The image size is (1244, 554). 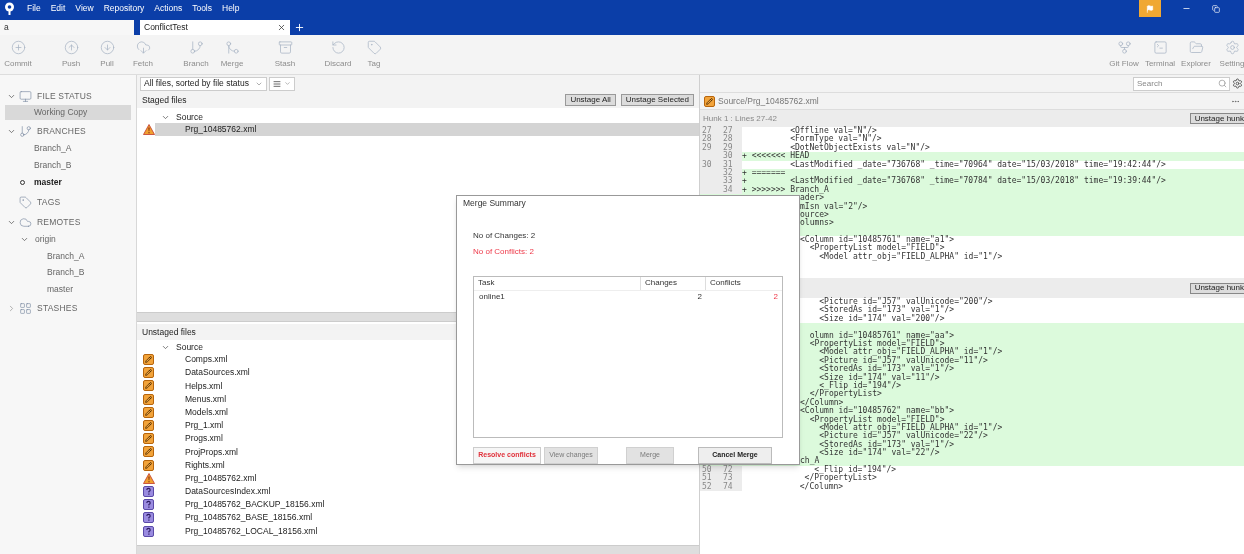 I want to click on tab: a, so click(x=67, y=27).